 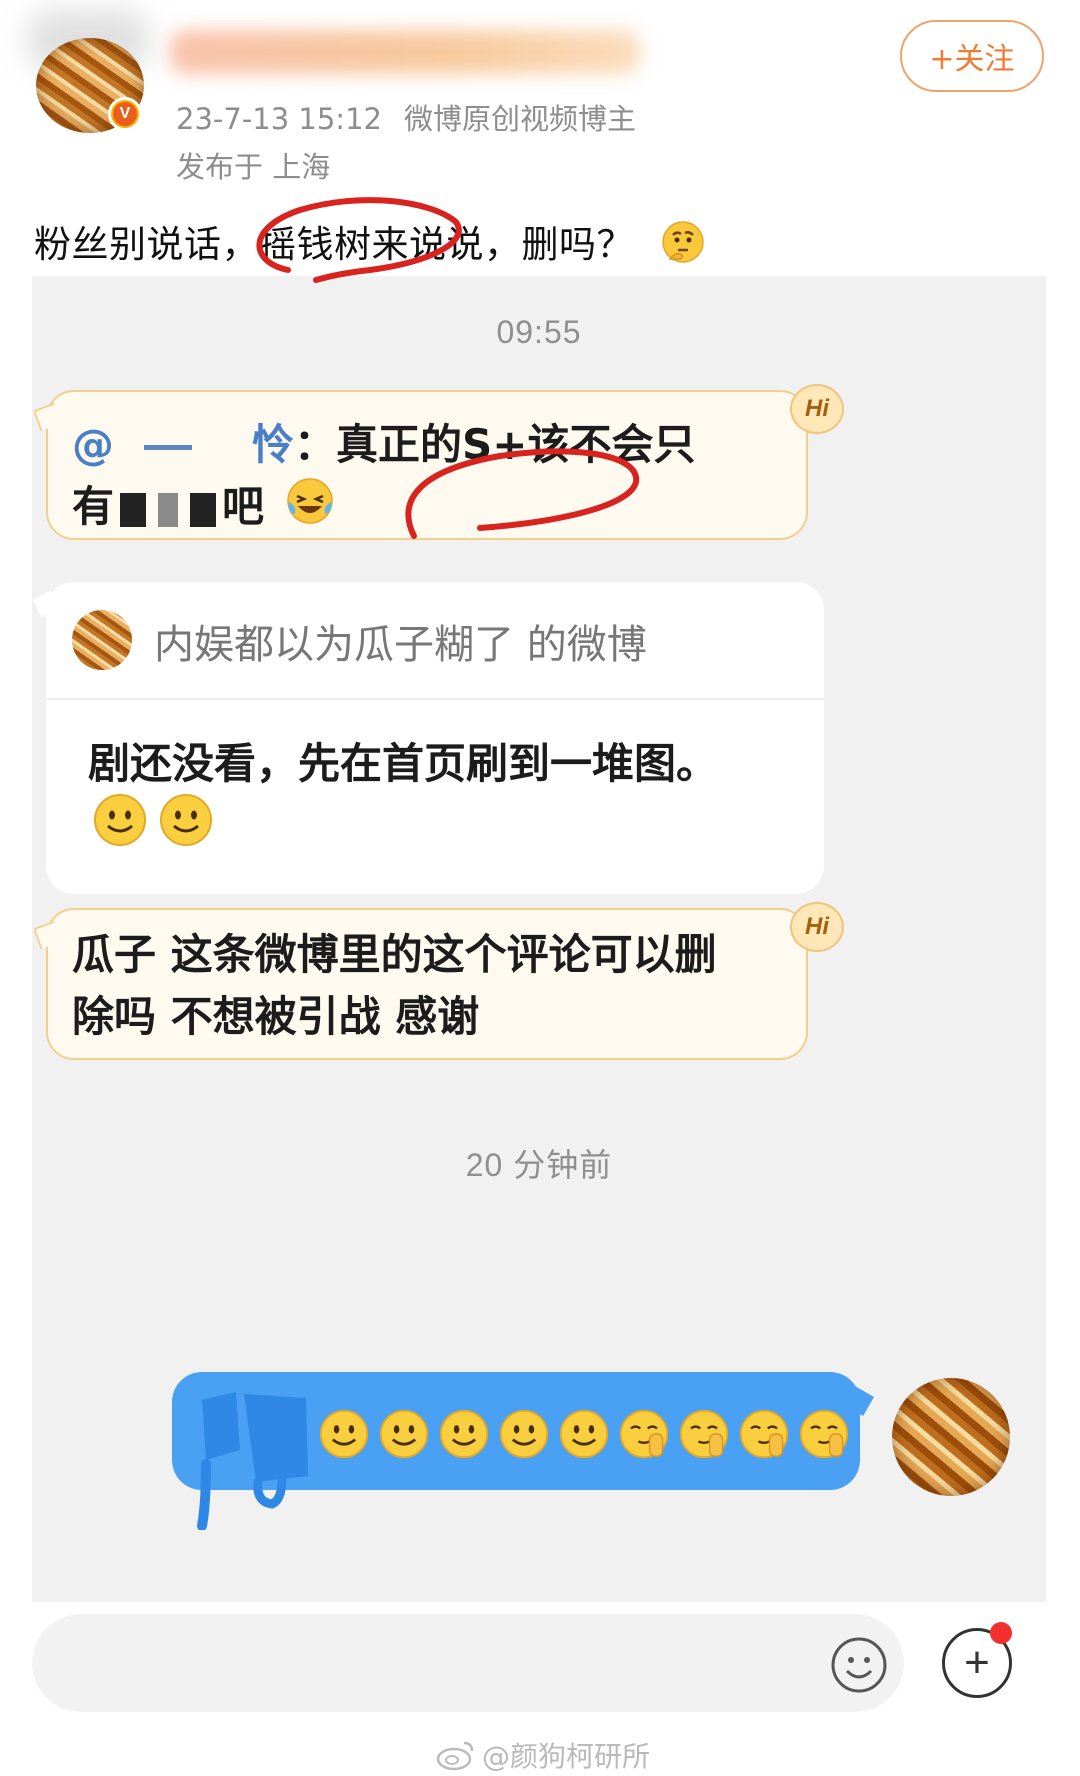 What do you see at coordinates (93, 444) in the screenshot?
I see `mention-symbol: @` at bounding box center [93, 444].